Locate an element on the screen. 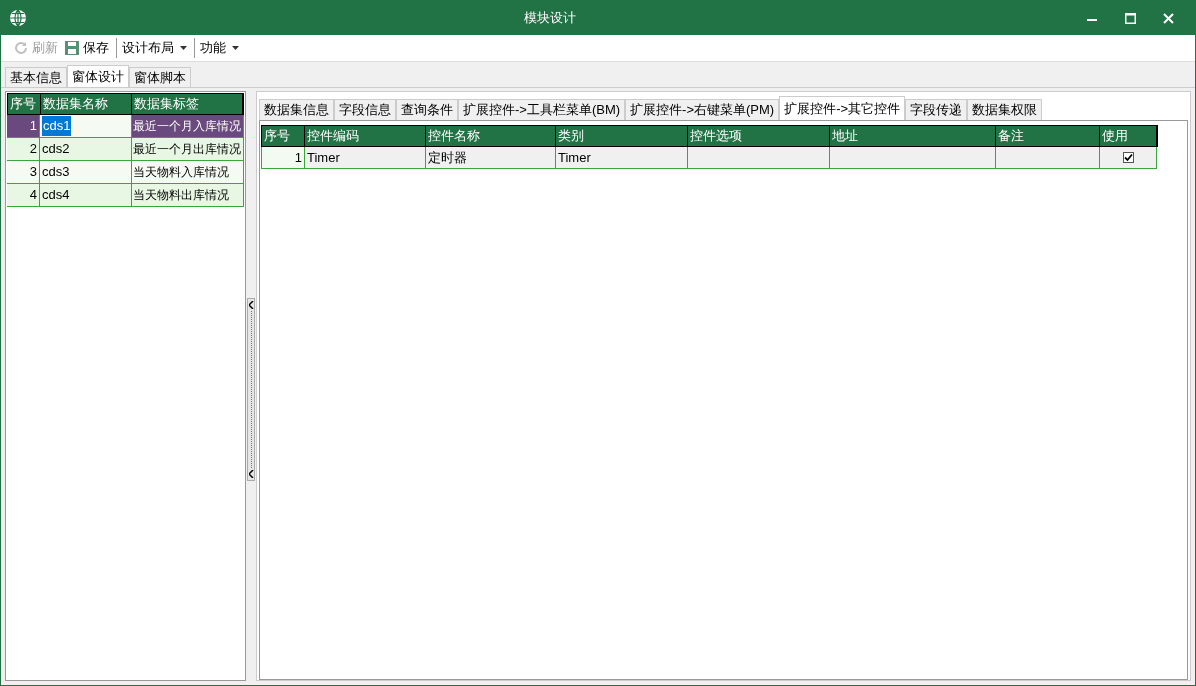 The image size is (1196, 686). column-header: 控件编码 is located at coordinates (365, 136).